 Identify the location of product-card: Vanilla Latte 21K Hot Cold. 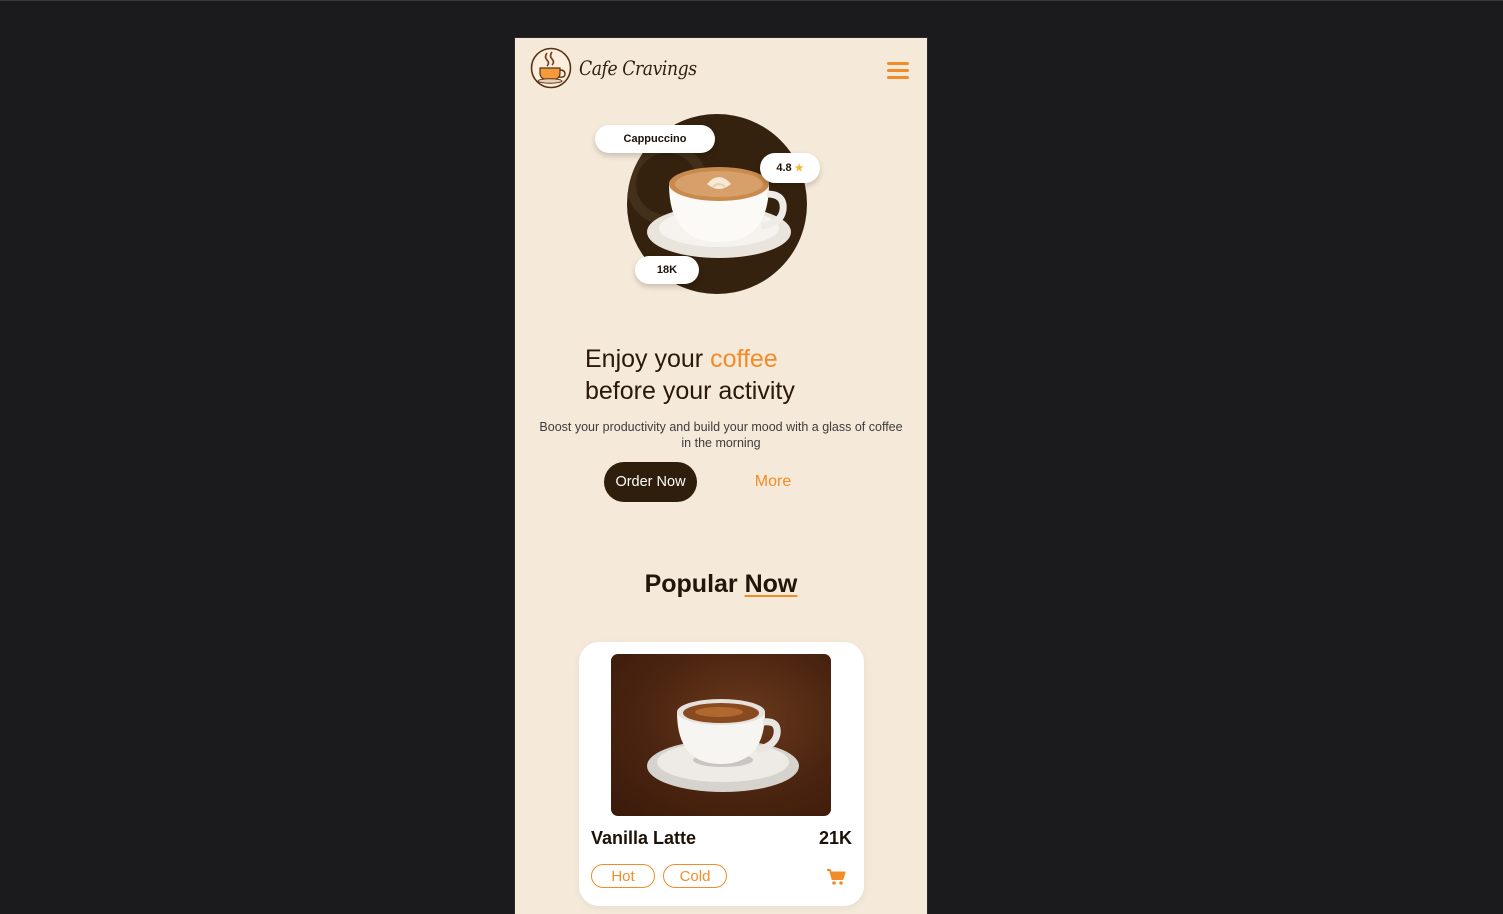
(721, 774).